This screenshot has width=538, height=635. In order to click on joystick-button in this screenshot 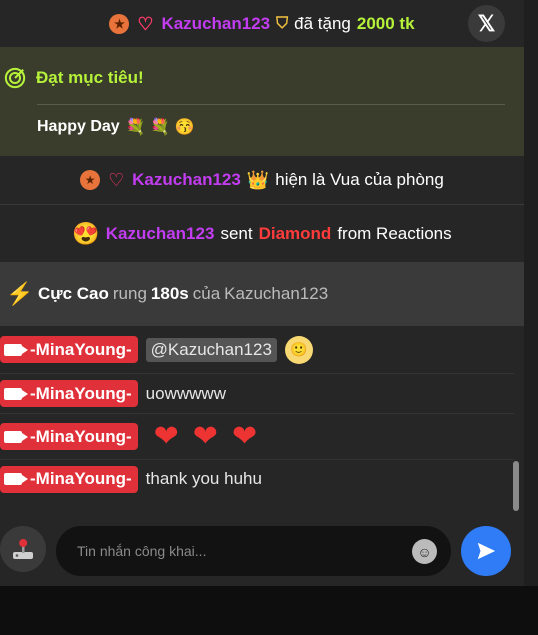, I will do `click(23, 549)`.